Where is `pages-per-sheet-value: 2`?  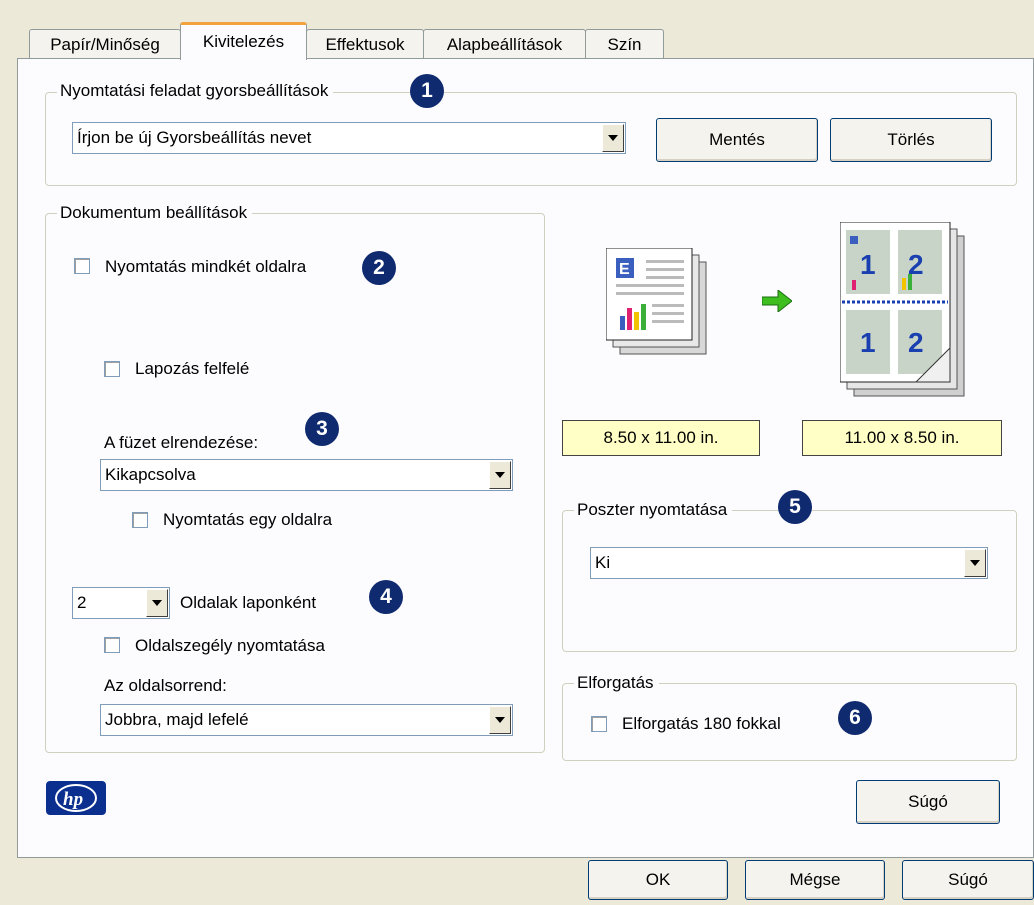
pages-per-sheet-value: 2 is located at coordinates (82, 602).